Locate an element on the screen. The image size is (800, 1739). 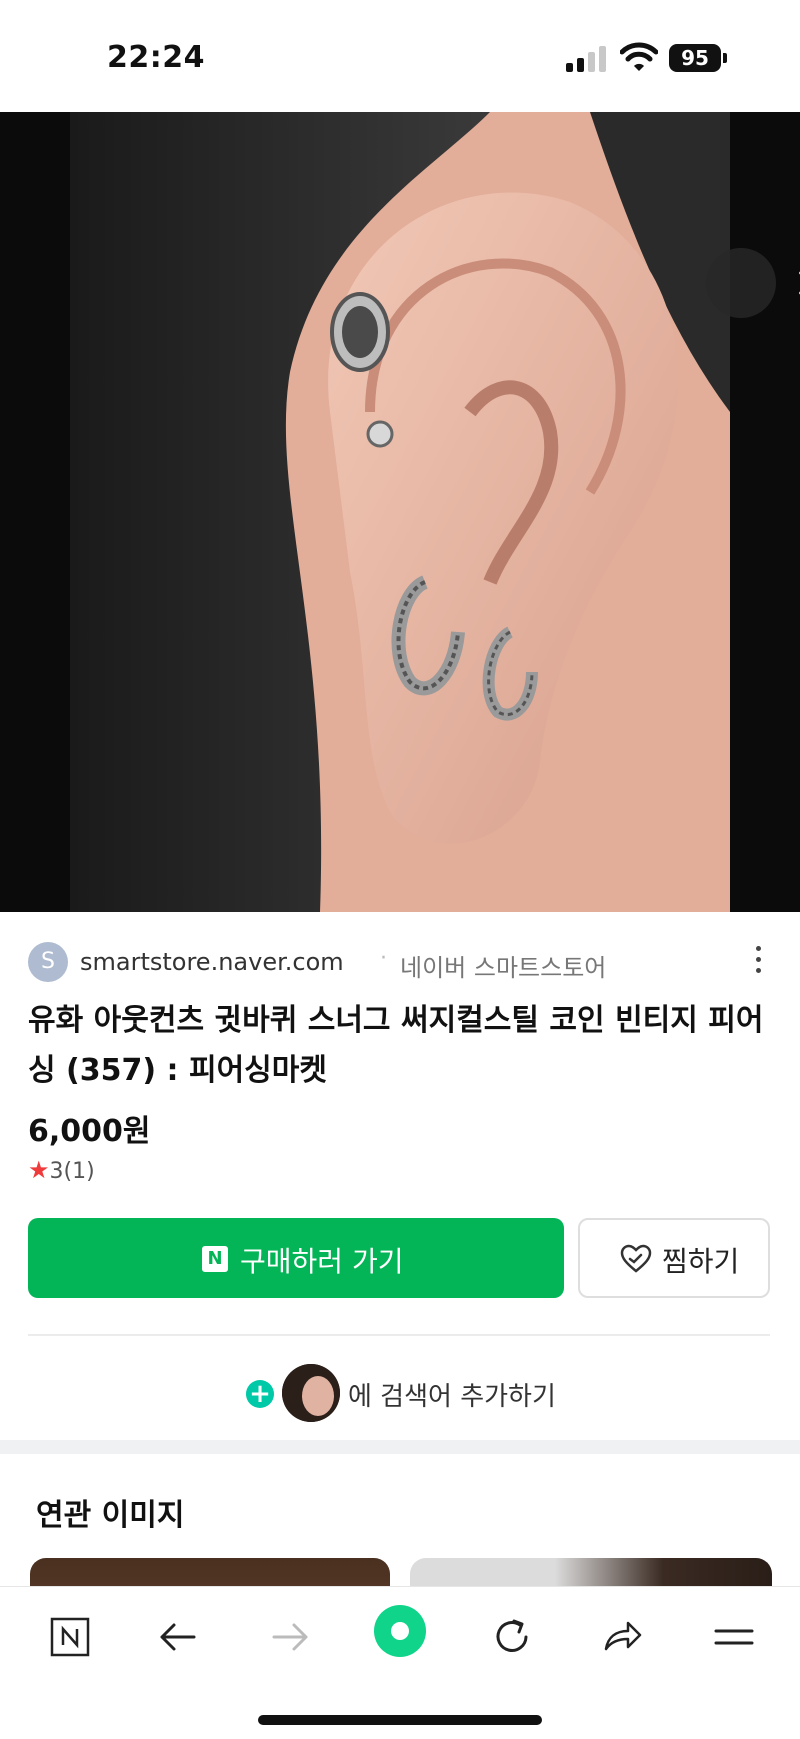
forward-arrow-icon is located at coordinates (290, 1637).